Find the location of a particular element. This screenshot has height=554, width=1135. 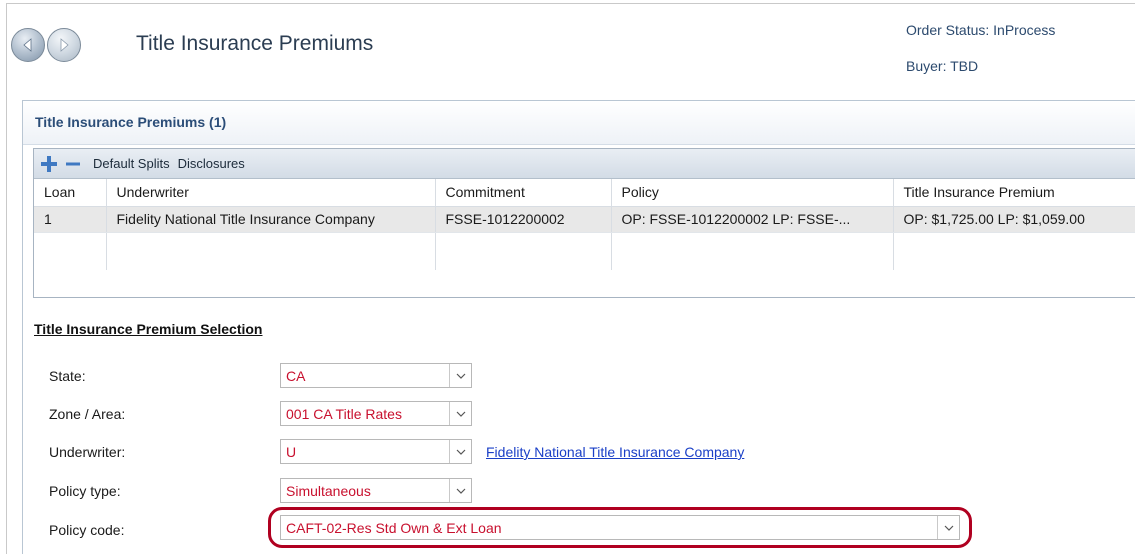

column-header-premium: Title Insurance Premium is located at coordinates (1014, 193).